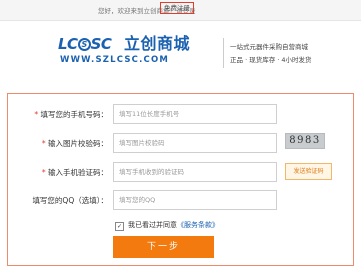 Image resolution: width=361 pixels, height=270 pixels. What do you see at coordinates (195, 172) in the screenshot?
I see `sms-code-input: 填写手机收到的验证码` at bounding box center [195, 172].